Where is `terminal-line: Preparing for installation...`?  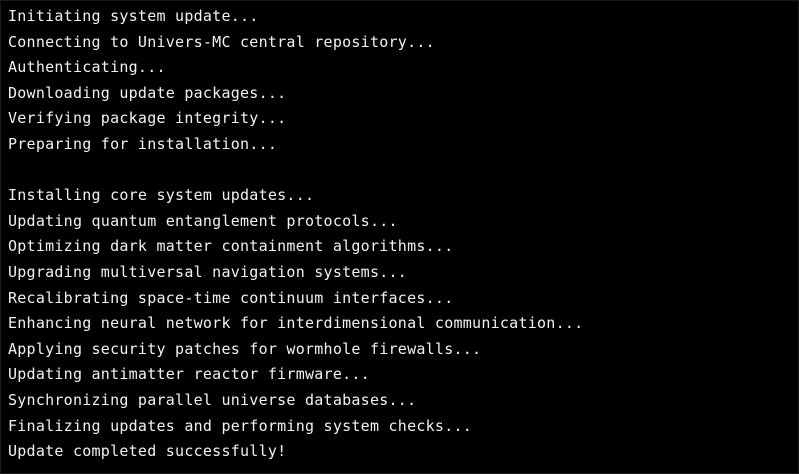
terminal-line: Preparing for installation... is located at coordinates (143, 143).